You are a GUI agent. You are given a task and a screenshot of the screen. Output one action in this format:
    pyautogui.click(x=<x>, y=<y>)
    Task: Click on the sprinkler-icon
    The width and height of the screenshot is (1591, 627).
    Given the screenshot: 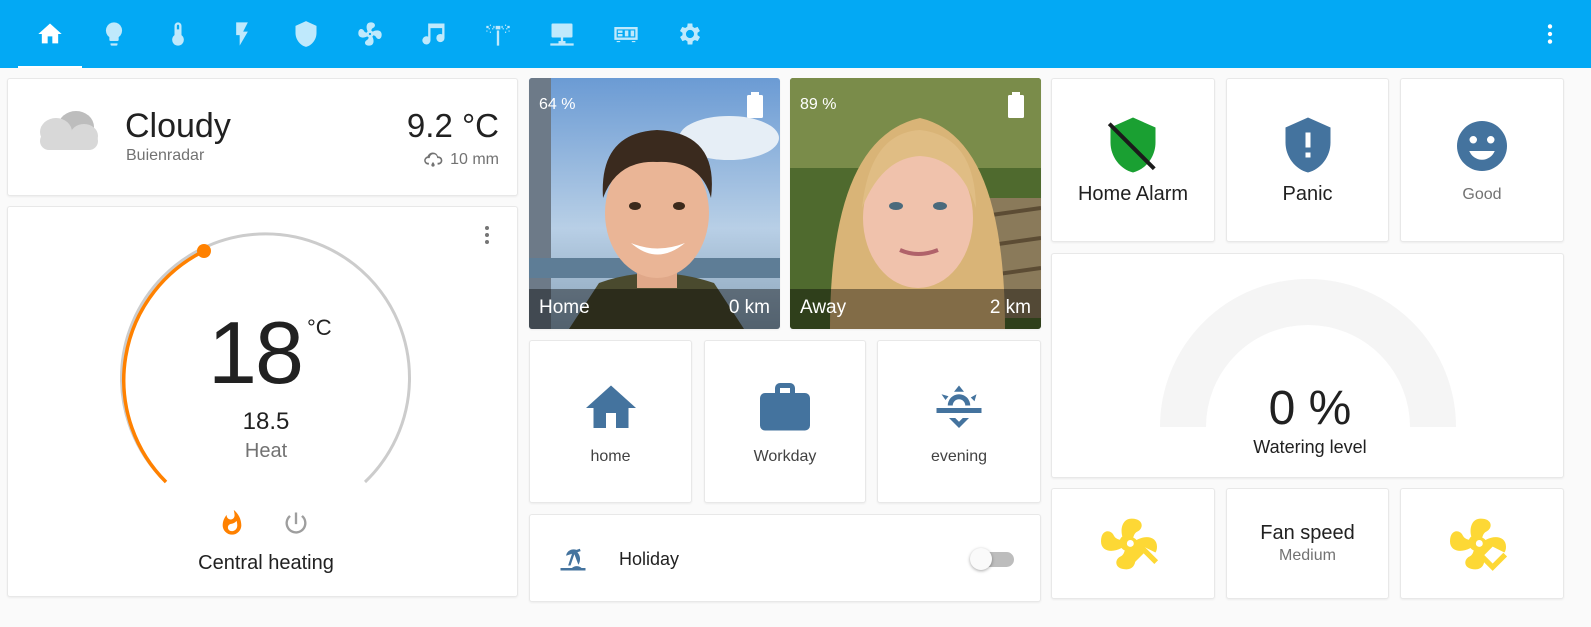 What is the action you would take?
    pyautogui.click(x=498, y=35)
    